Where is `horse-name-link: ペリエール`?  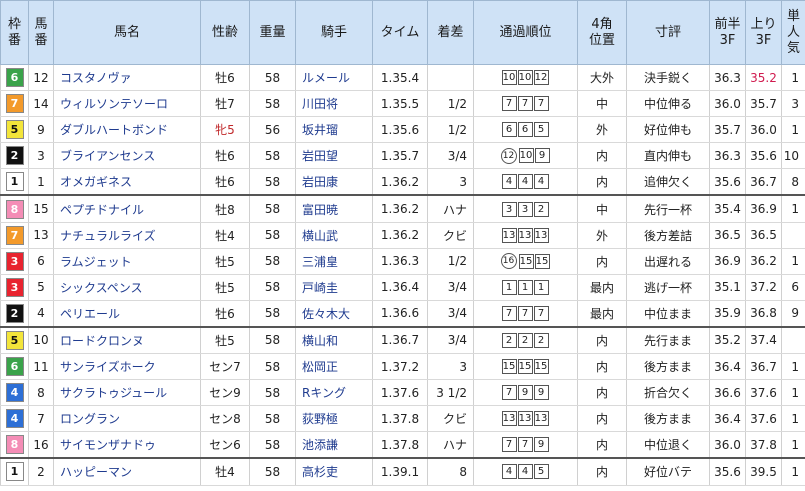 horse-name-link: ペリエール is located at coordinates (127, 314).